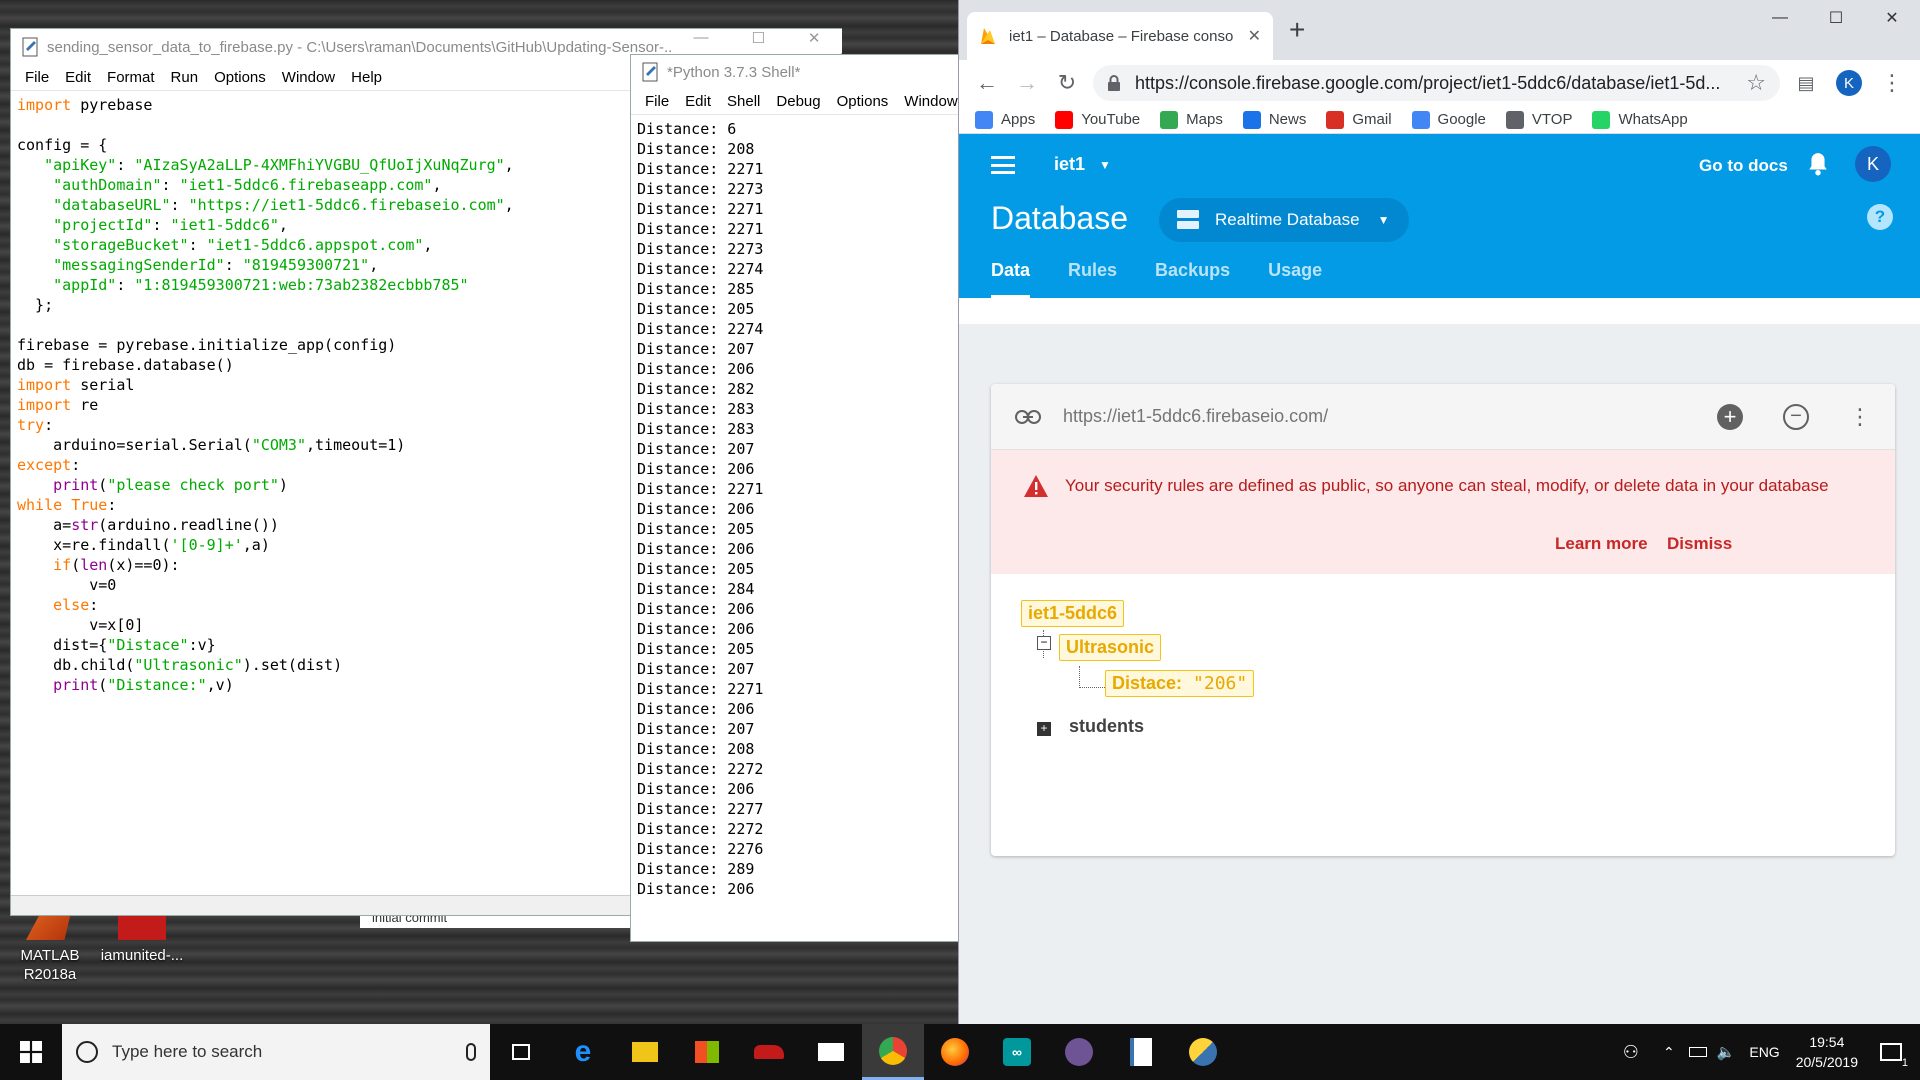  What do you see at coordinates (1044, 729) in the screenshot?
I see `expand-node-icon: +` at bounding box center [1044, 729].